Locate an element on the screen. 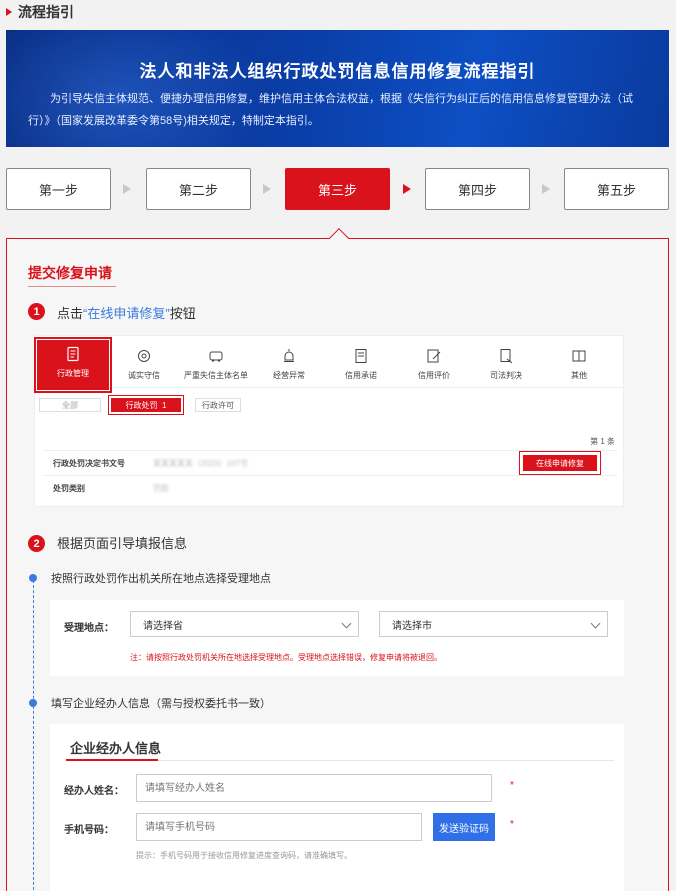  tab-admin-management: 行政管理 is located at coordinates (73, 365).